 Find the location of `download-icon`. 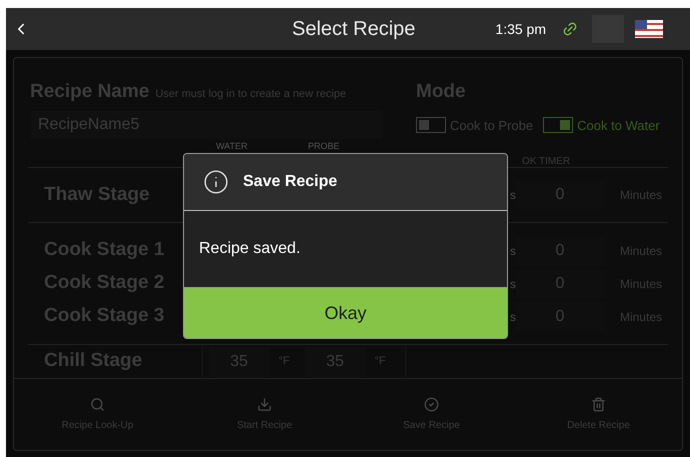

download-icon is located at coordinates (264, 404).